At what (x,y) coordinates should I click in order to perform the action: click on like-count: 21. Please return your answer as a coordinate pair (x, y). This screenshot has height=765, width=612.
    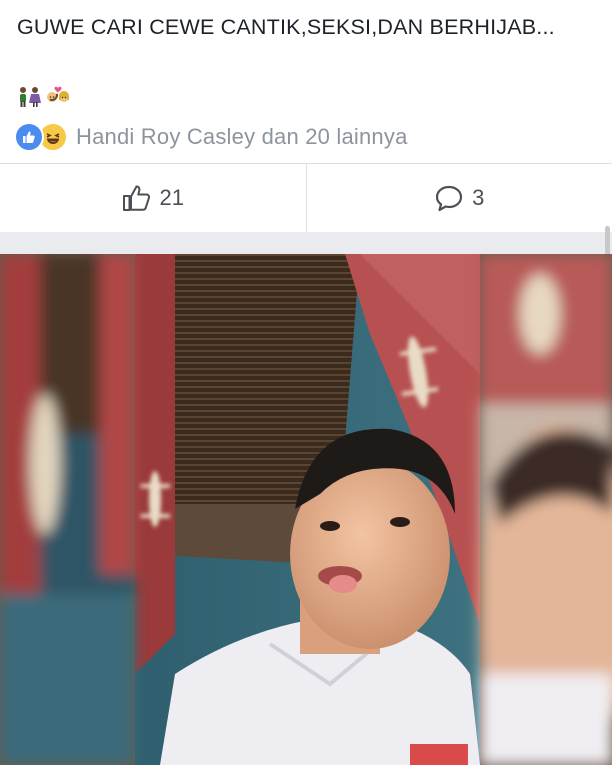
    Looking at the image, I should click on (171, 197).